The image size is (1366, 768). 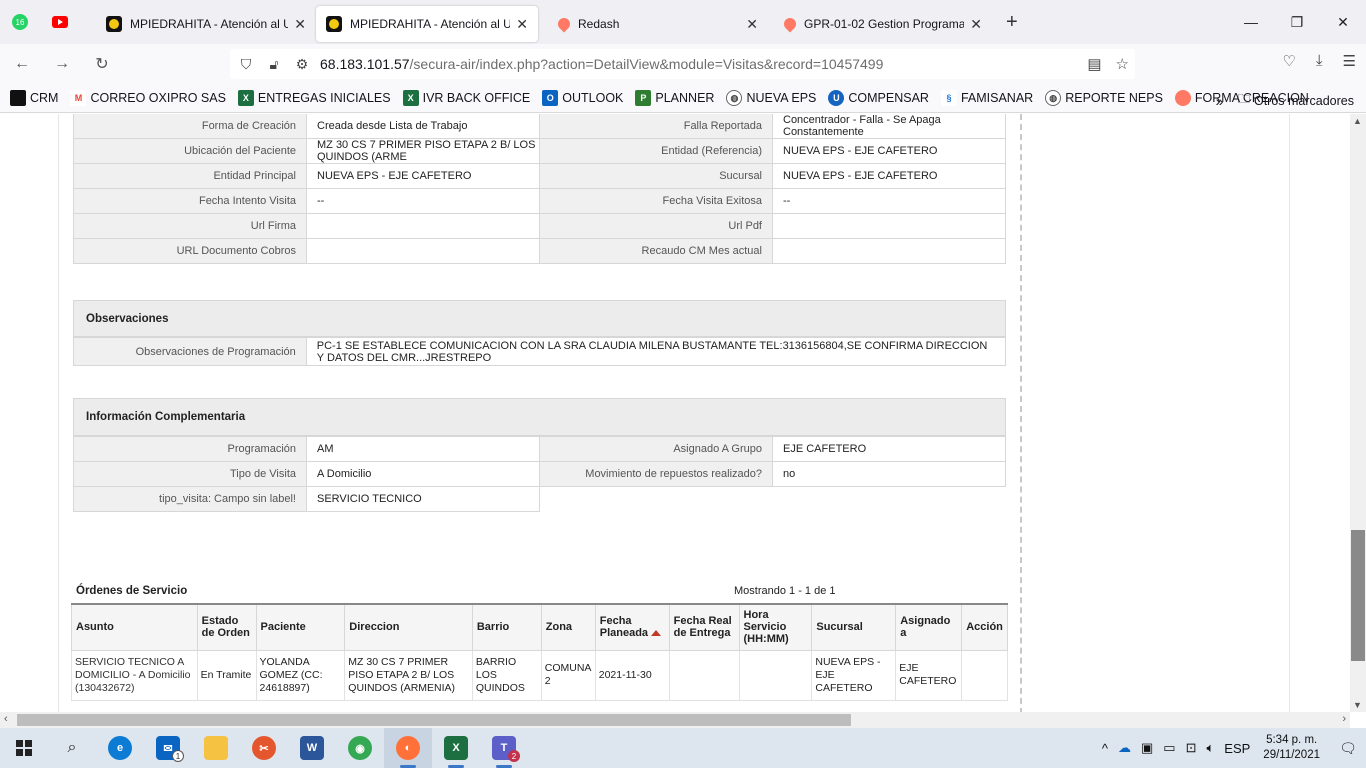 I want to click on cell-zona: COMUNA 2, so click(x=568, y=675).